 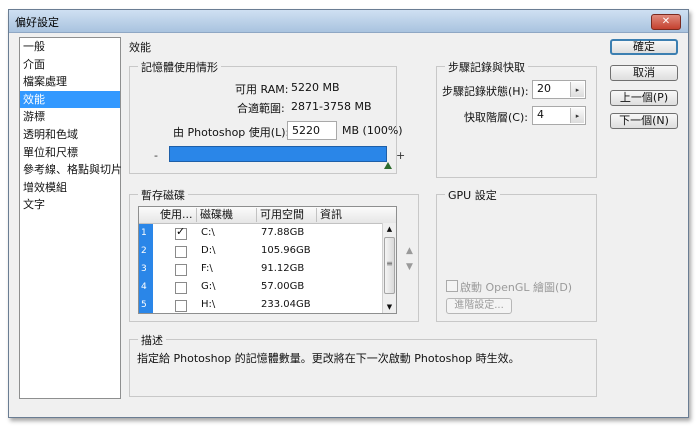 I want to click on history-cache-legend: 步驟記錄與快取, so click(x=486, y=67).